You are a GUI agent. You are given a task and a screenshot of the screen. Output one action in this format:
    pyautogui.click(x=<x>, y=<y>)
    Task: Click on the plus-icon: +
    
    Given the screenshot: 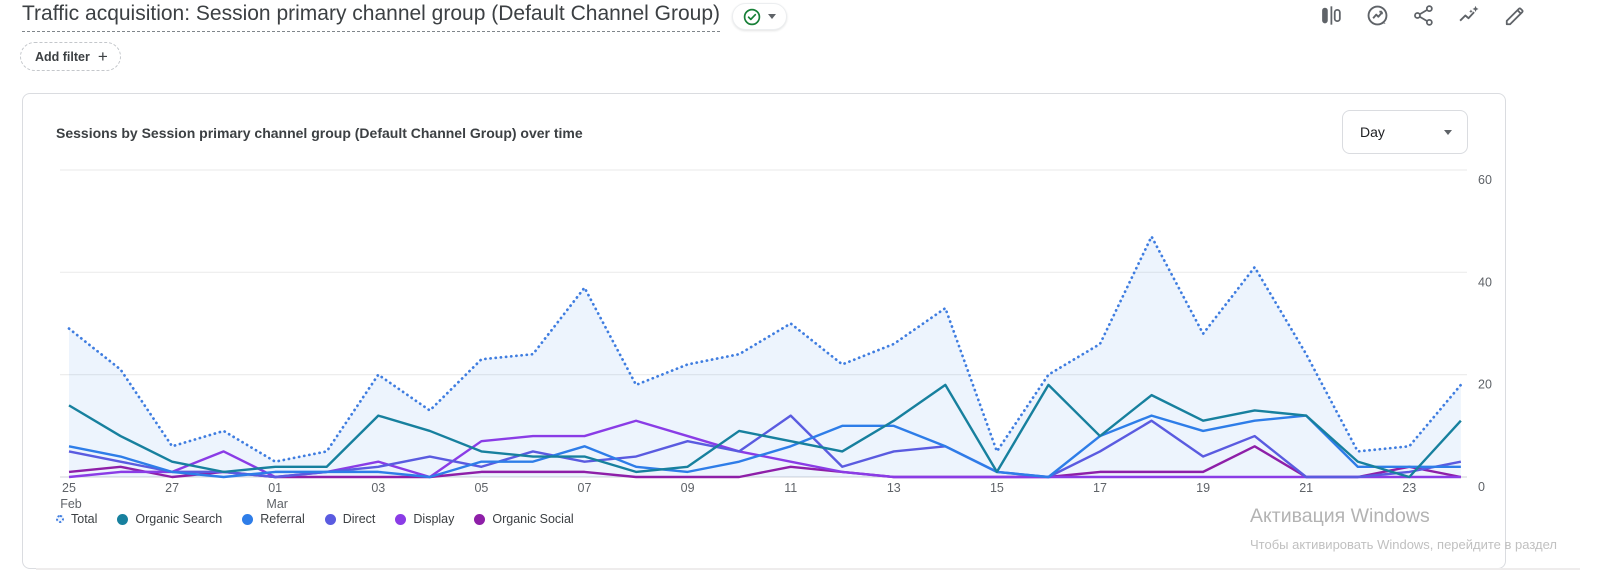 What is the action you would take?
    pyautogui.click(x=102, y=56)
    